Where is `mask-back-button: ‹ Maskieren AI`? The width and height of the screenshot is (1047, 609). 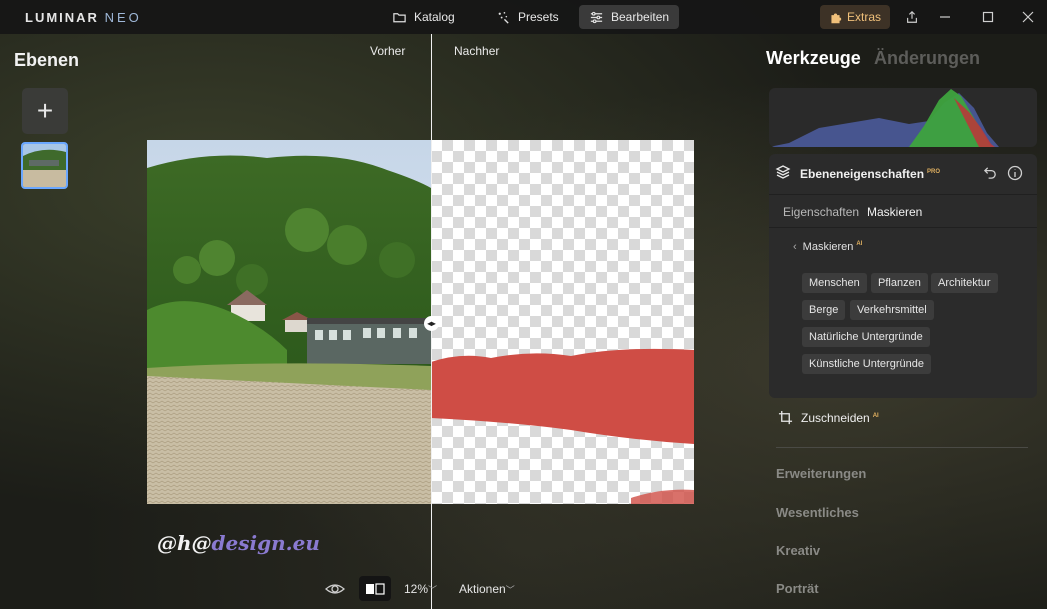 mask-back-button: ‹ Maskieren AI is located at coordinates (827, 247).